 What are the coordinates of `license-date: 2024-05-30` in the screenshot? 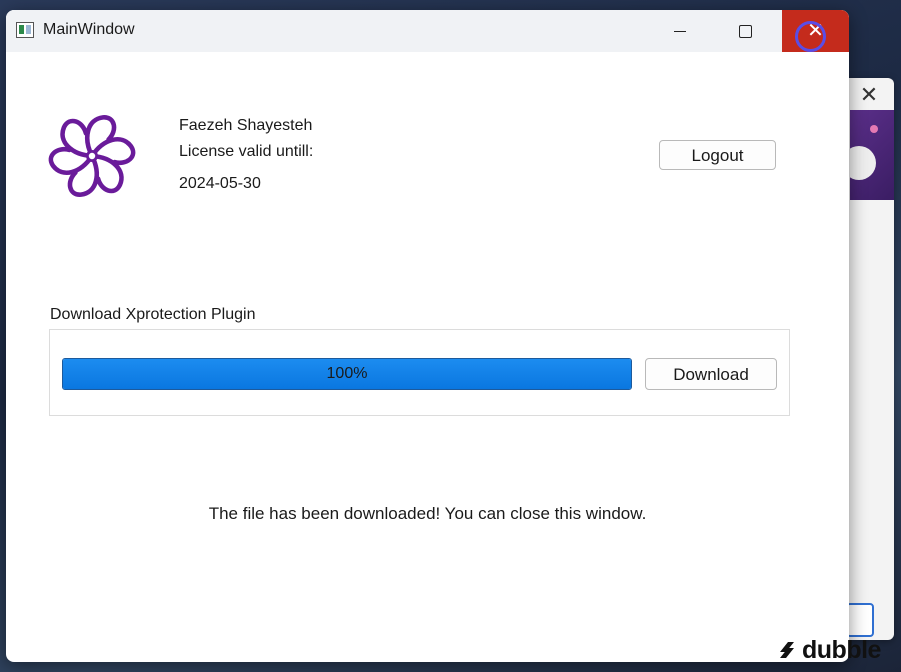 It's located at (220, 183).